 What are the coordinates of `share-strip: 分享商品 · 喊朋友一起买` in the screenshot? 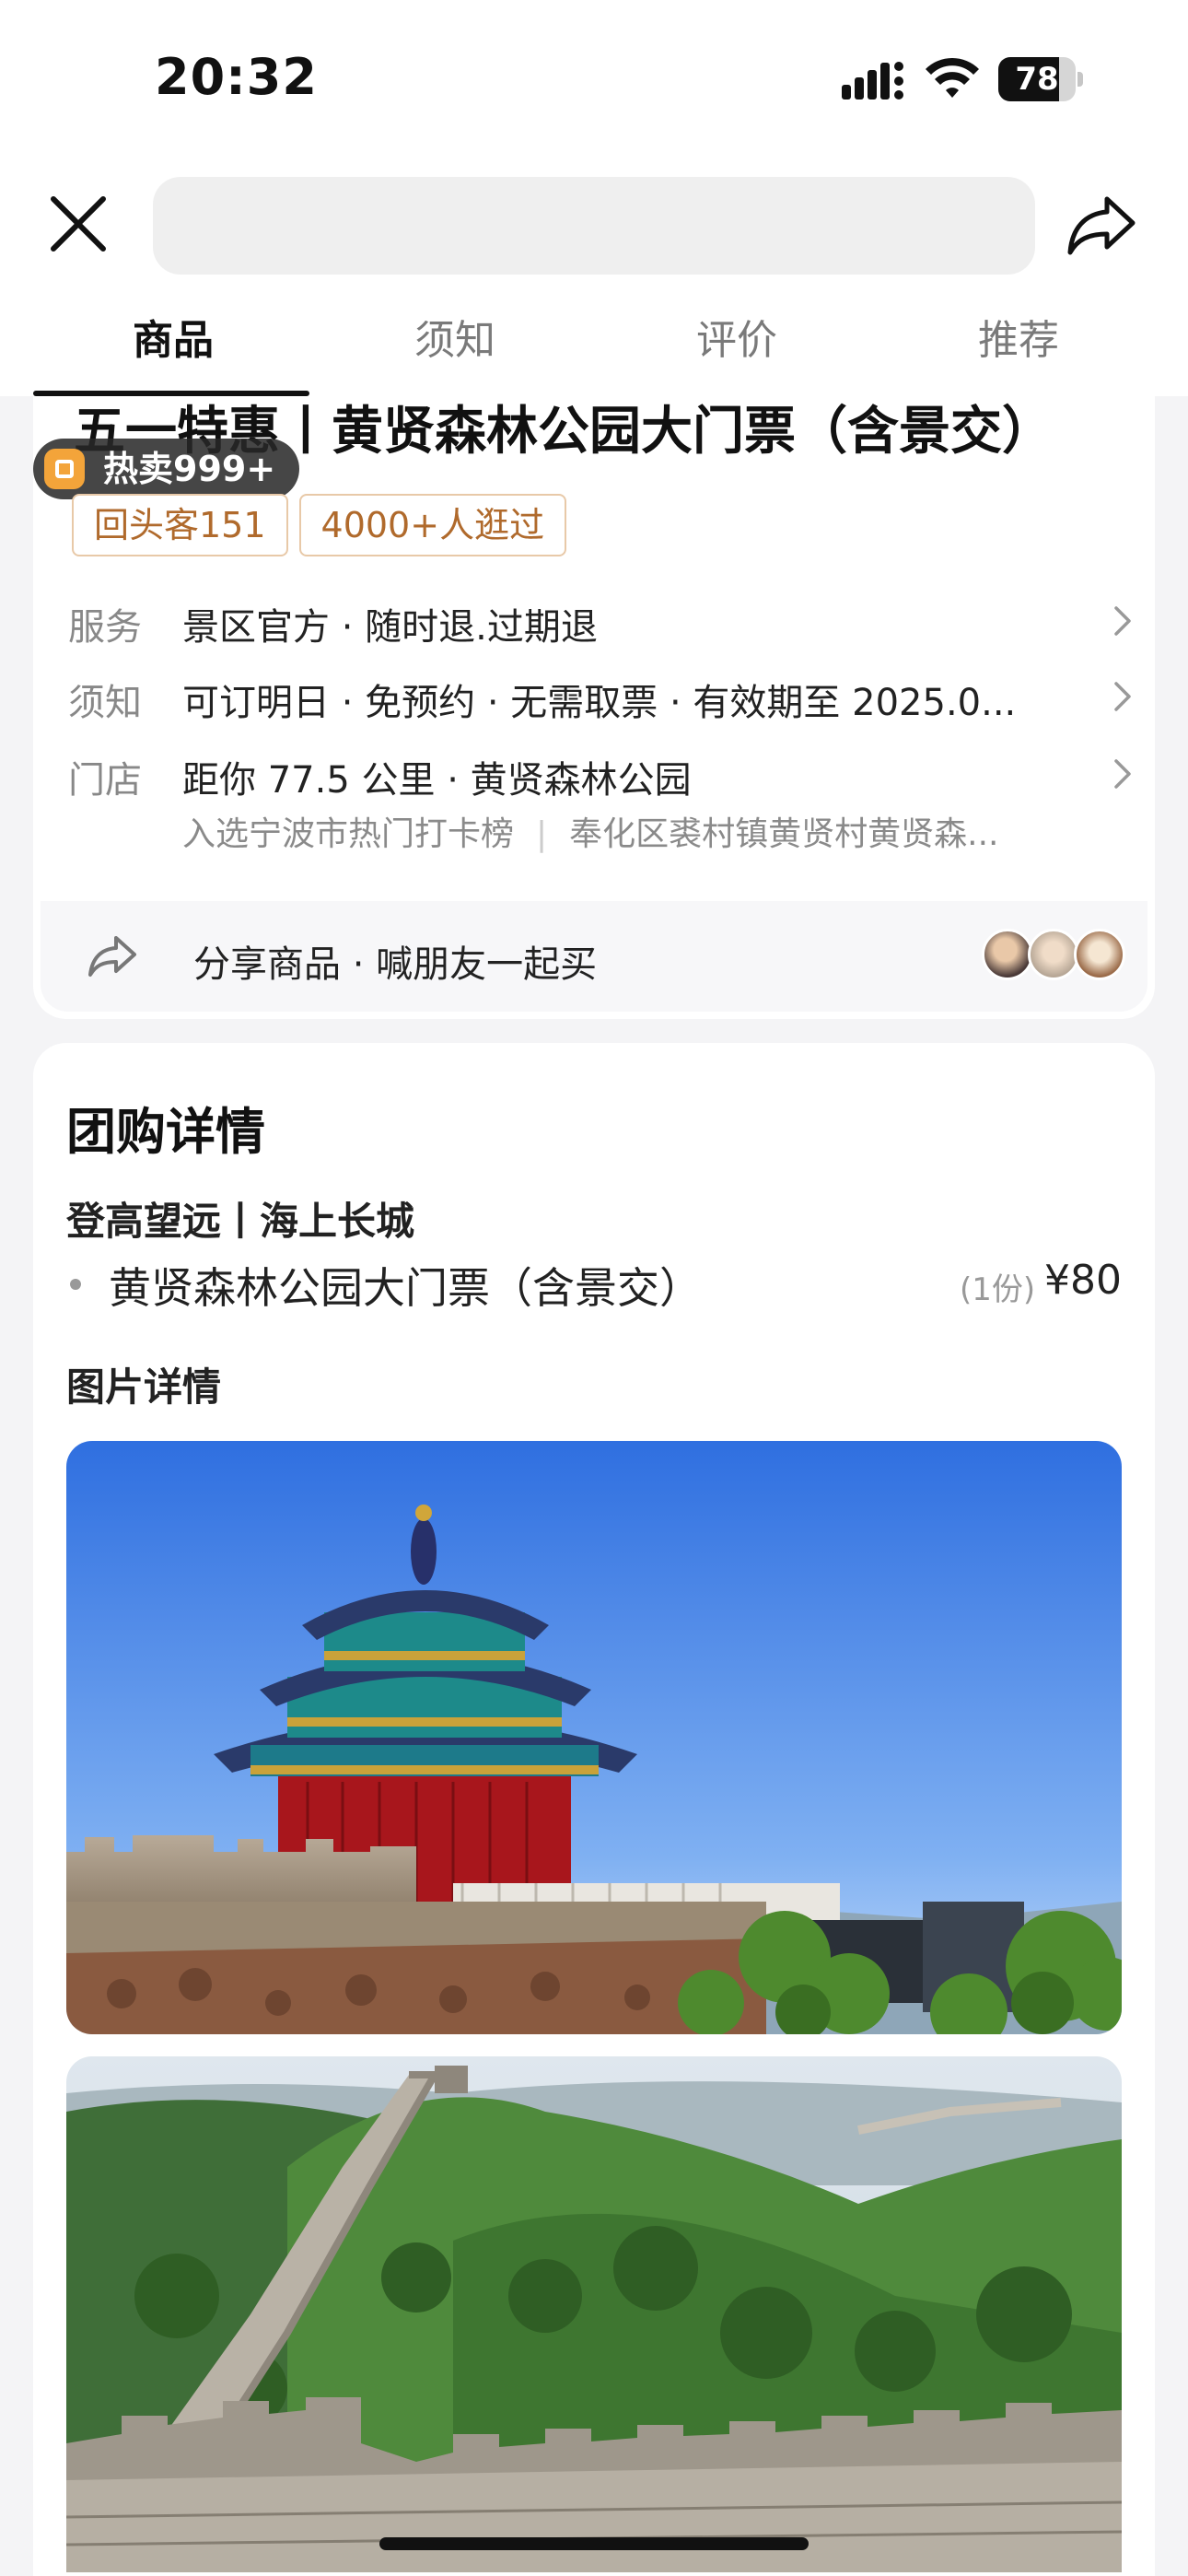 It's located at (594, 956).